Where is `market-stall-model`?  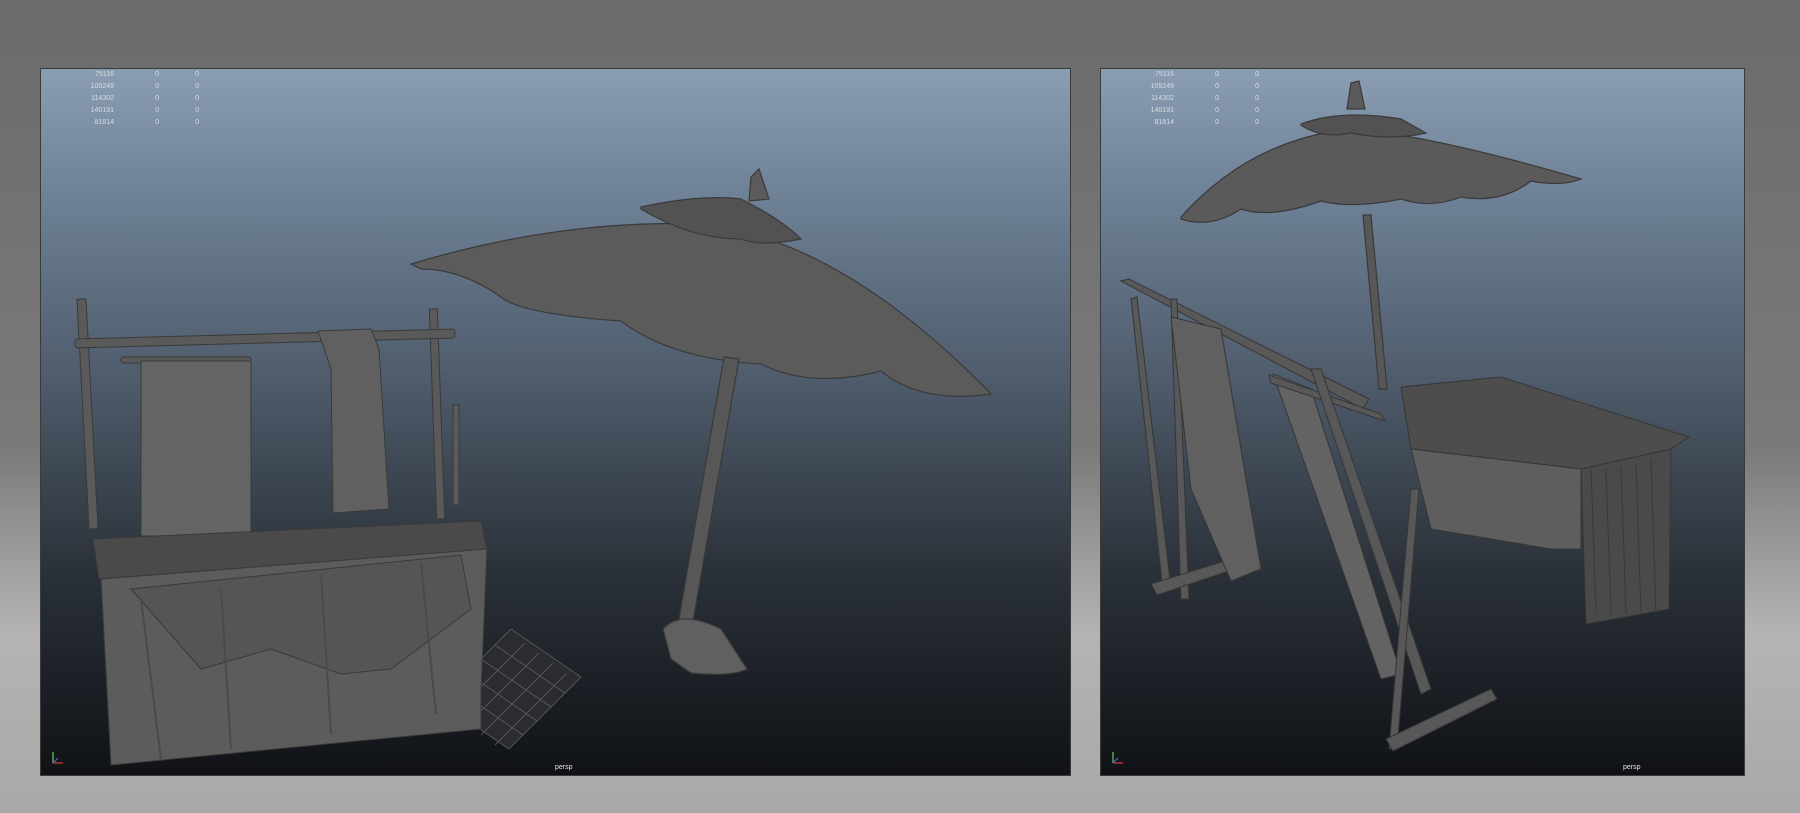
market-stall-model is located at coordinates (281, 532).